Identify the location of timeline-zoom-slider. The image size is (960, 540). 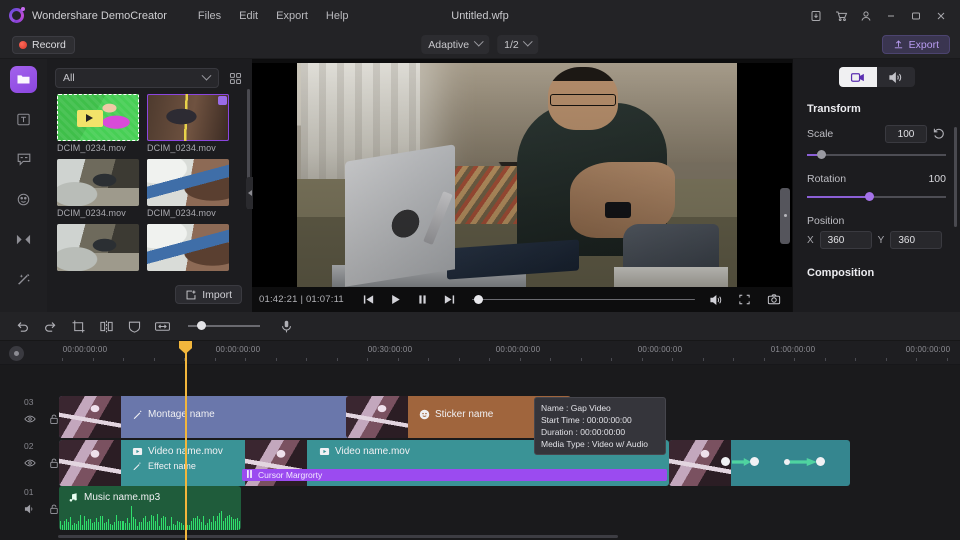
(224, 326).